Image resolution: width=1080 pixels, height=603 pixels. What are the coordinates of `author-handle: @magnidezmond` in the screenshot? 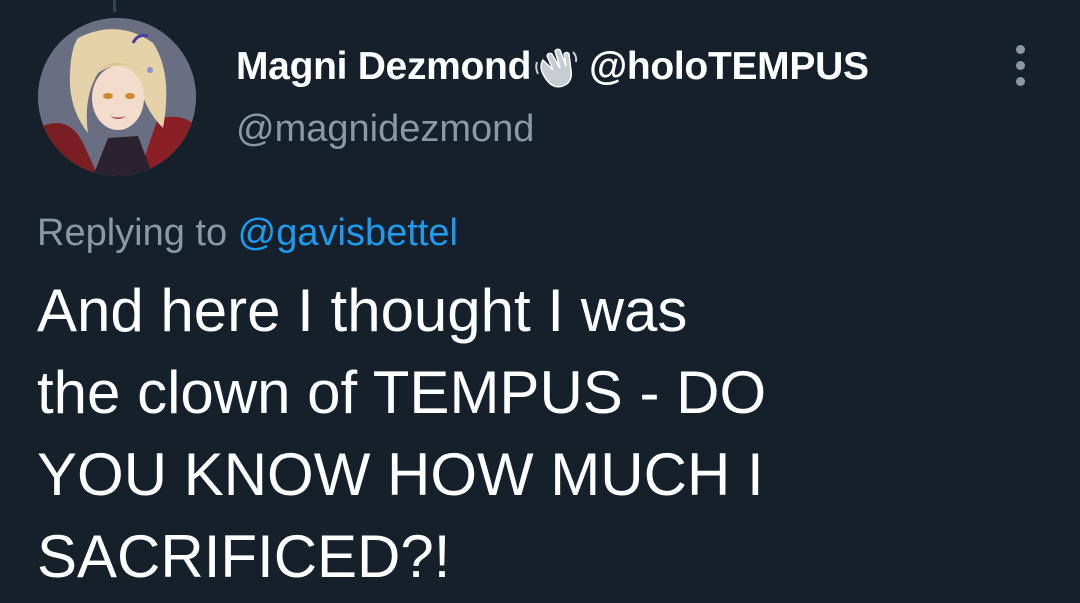 It's located at (385, 129).